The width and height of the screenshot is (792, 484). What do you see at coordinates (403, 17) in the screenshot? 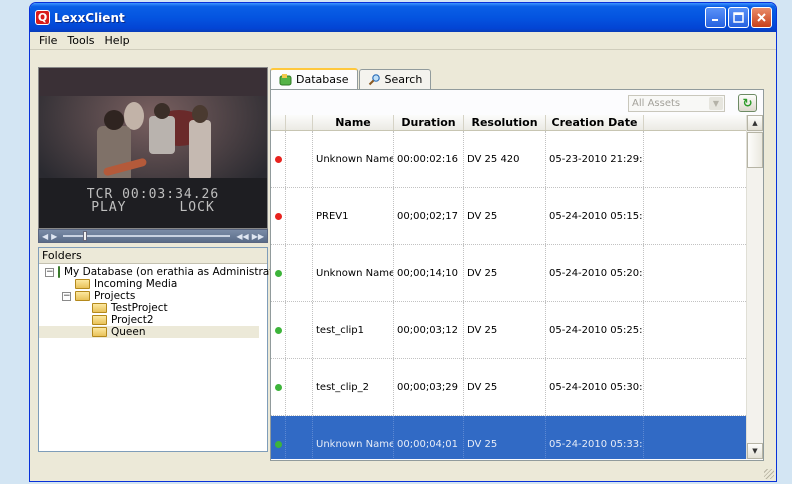
I see `title-bar: Q LexxClient` at bounding box center [403, 17].